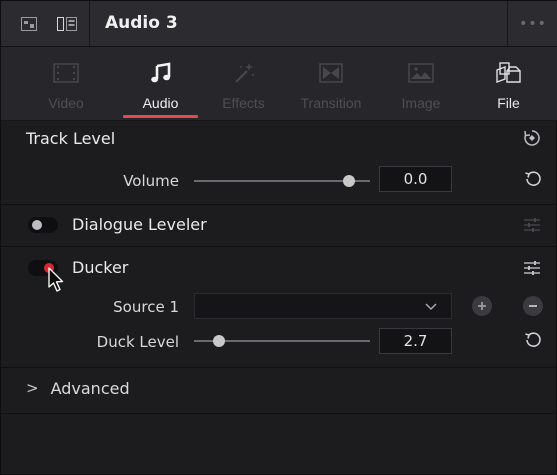 This screenshot has width=557, height=475. I want to click on toggle-knob, so click(37, 225).